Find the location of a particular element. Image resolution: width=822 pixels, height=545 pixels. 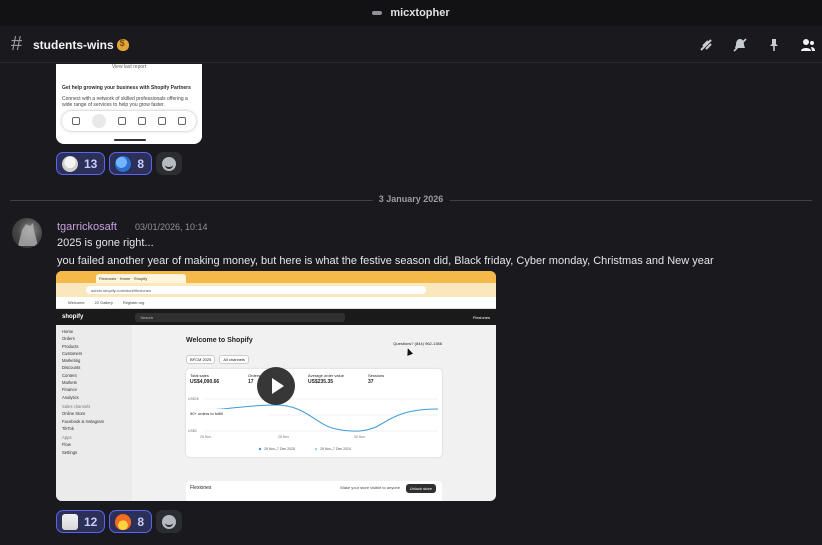

filter-chip: BFCM 2025 is located at coordinates (201, 359).